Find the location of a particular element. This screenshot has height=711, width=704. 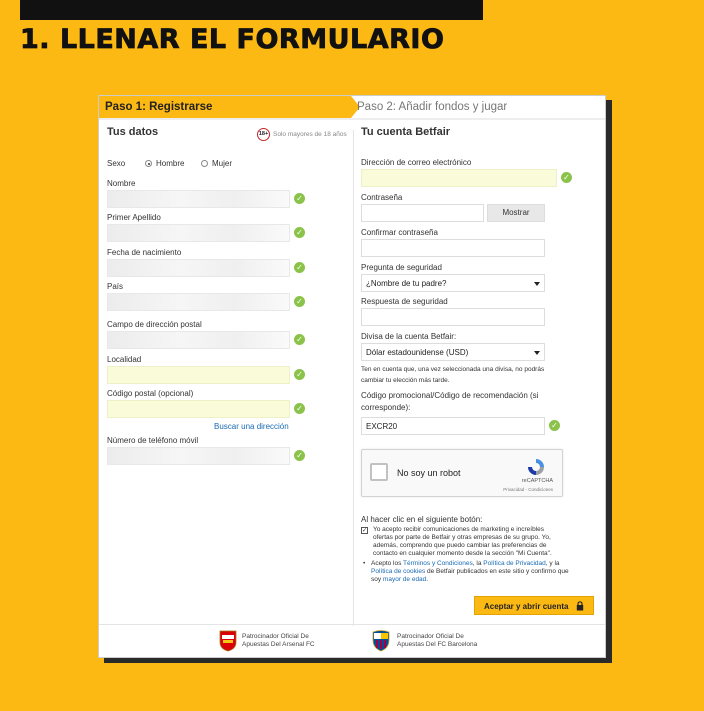

mostrar-button: Mostrar is located at coordinates (516, 213).